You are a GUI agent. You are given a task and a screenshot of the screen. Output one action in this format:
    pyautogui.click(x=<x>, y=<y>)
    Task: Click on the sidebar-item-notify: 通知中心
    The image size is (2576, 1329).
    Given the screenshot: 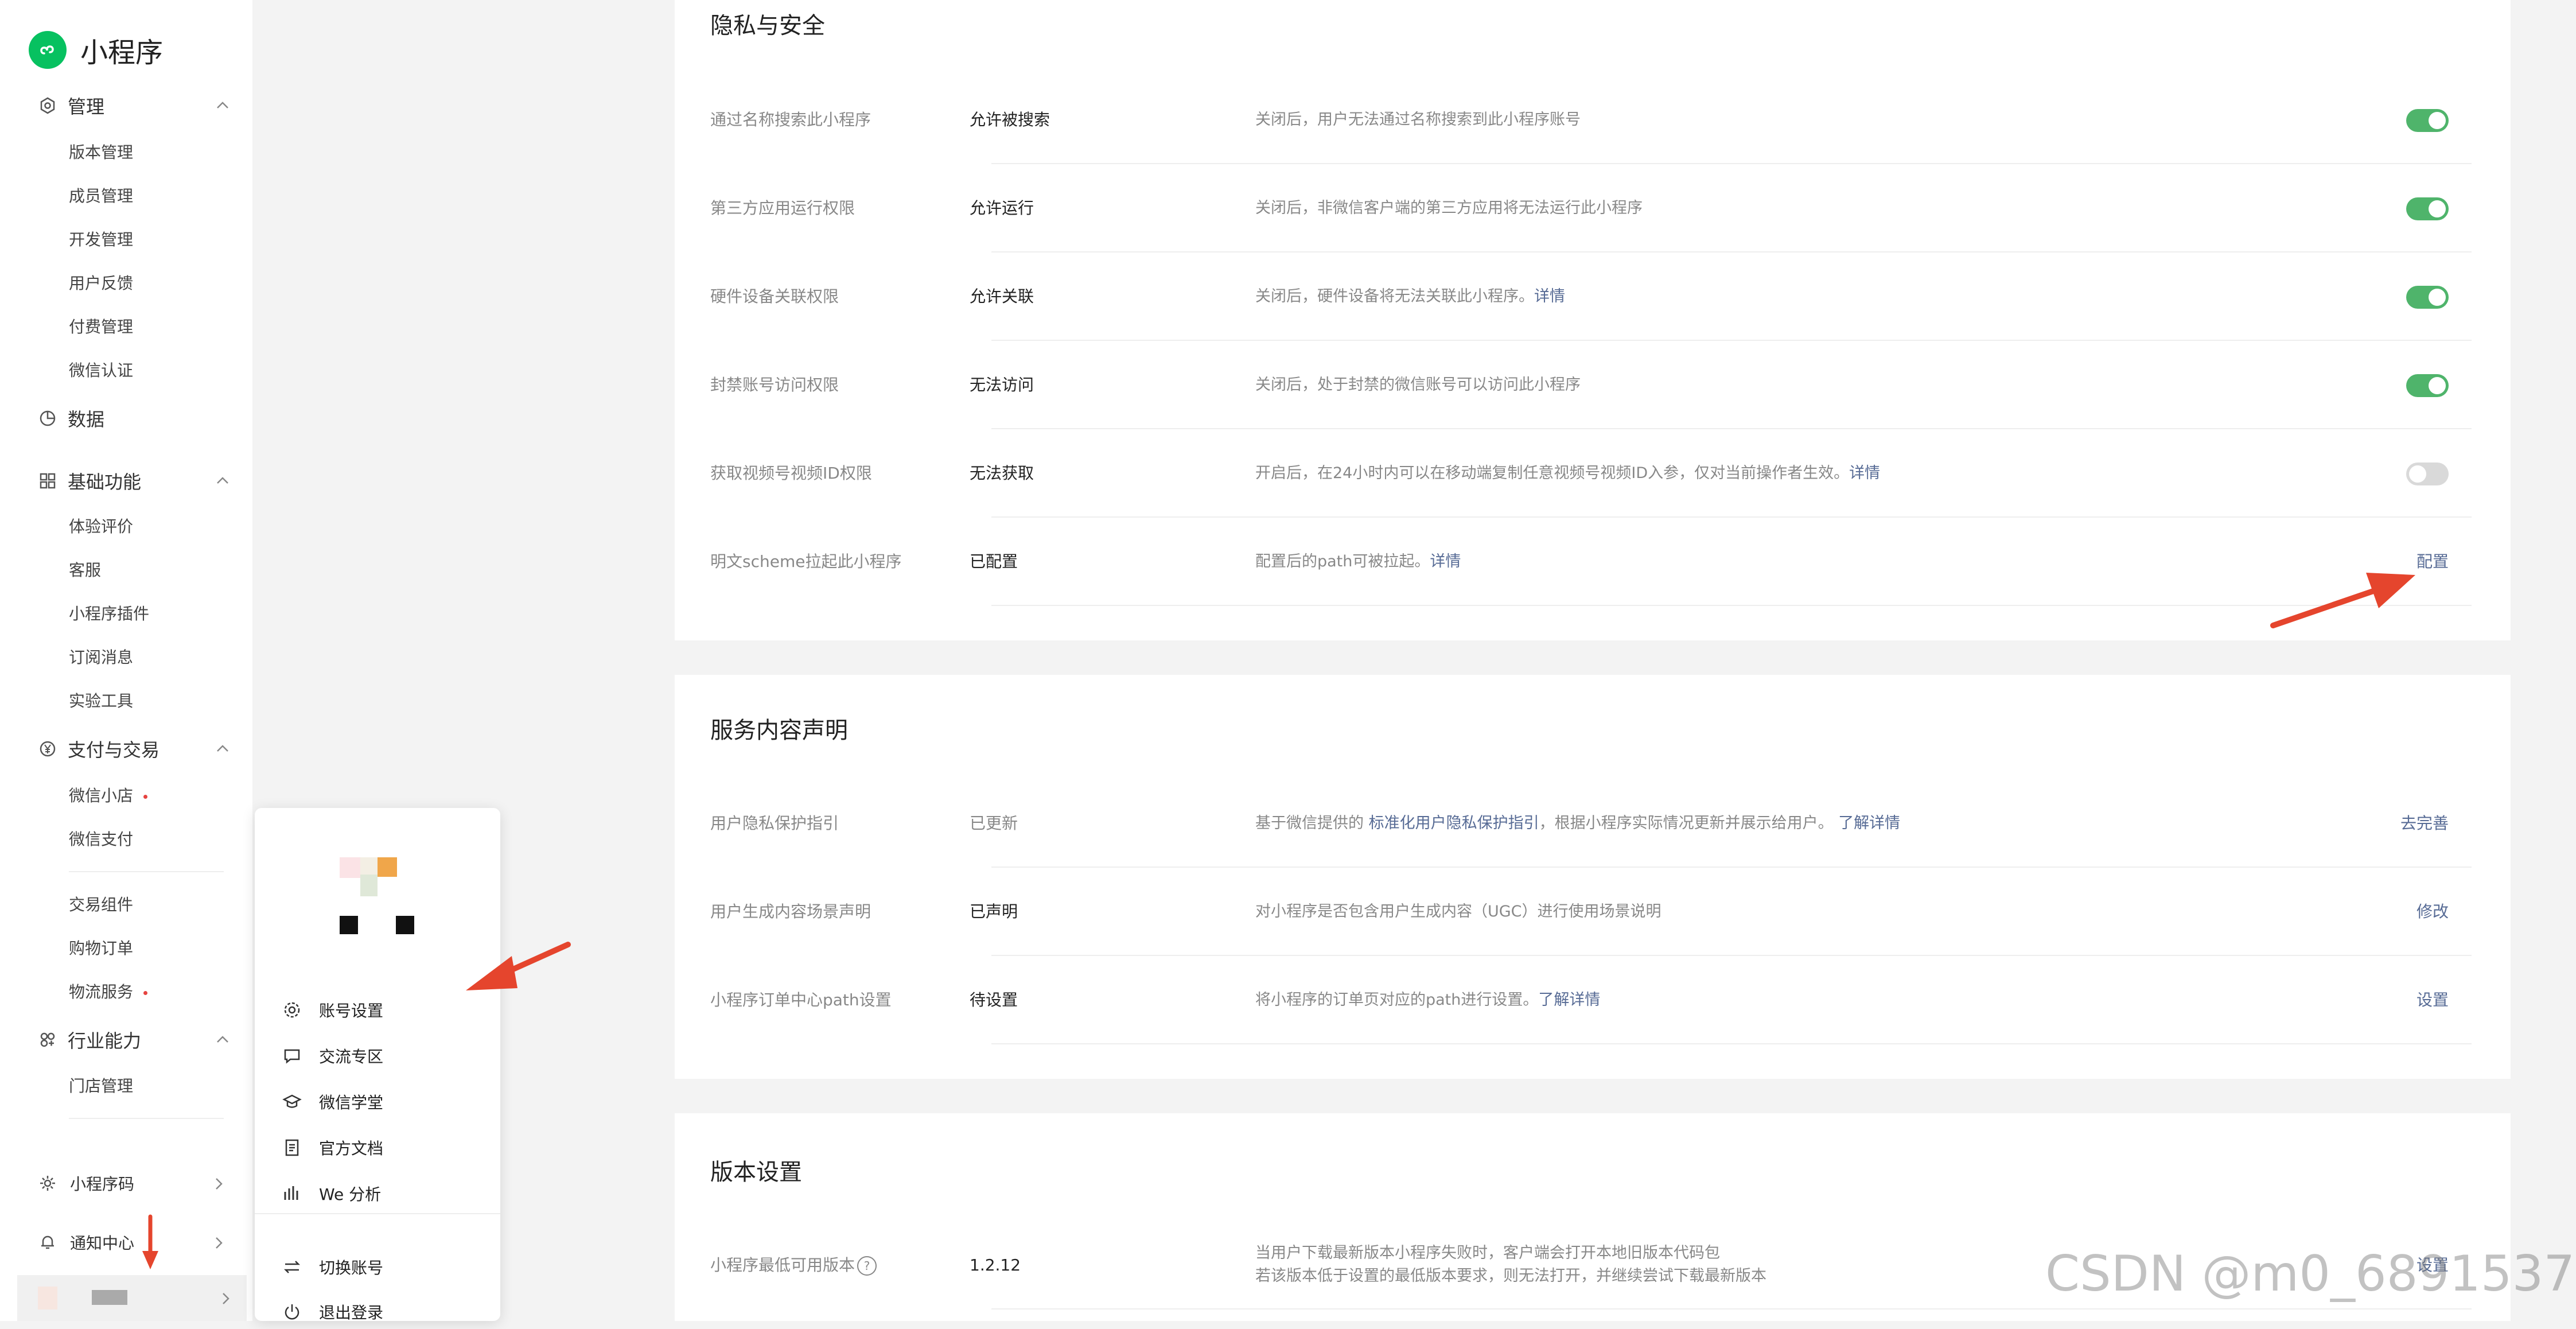 What is the action you would take?
    pyautogui.click(x=132, y=1242)
    